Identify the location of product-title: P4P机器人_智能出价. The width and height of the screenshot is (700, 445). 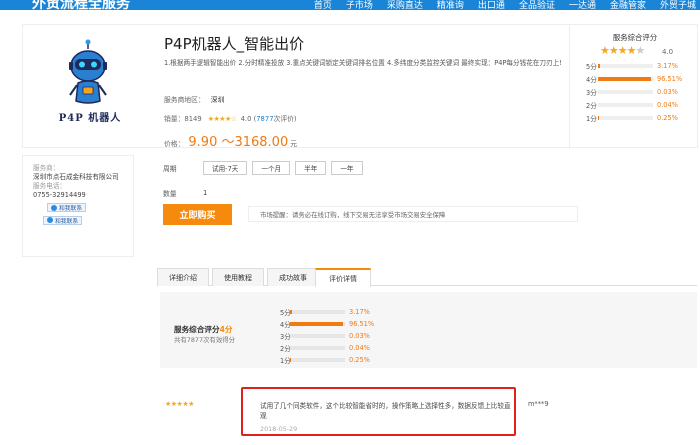
(234, 44).